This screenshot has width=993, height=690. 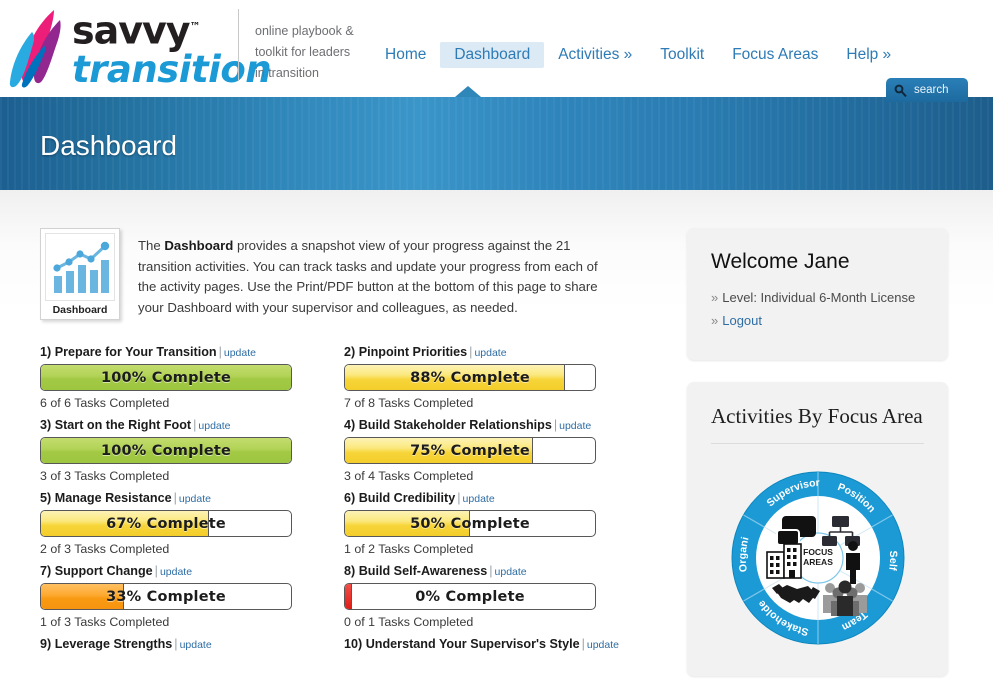 I want to click on progress-title: 3) Start on the Right Foot | update, so click(x=135, y=425).